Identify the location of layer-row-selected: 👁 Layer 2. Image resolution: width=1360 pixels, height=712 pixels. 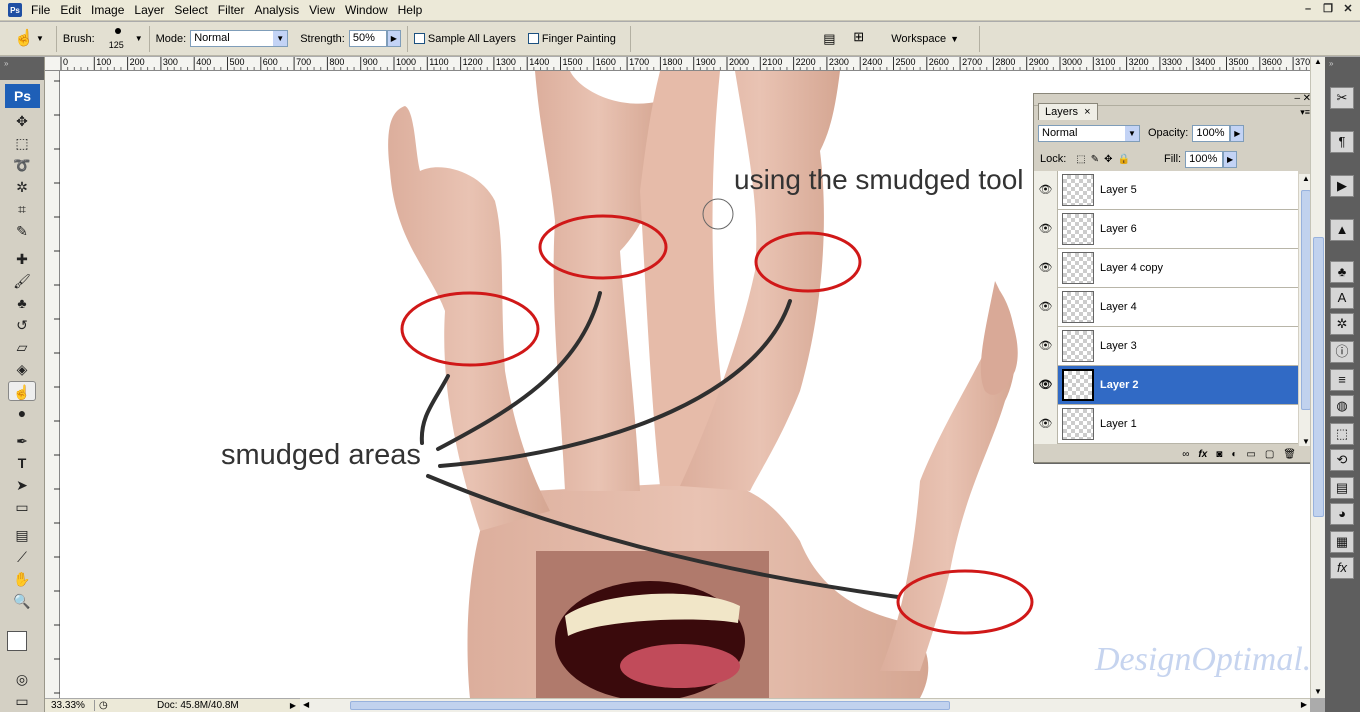
(1166, 385).